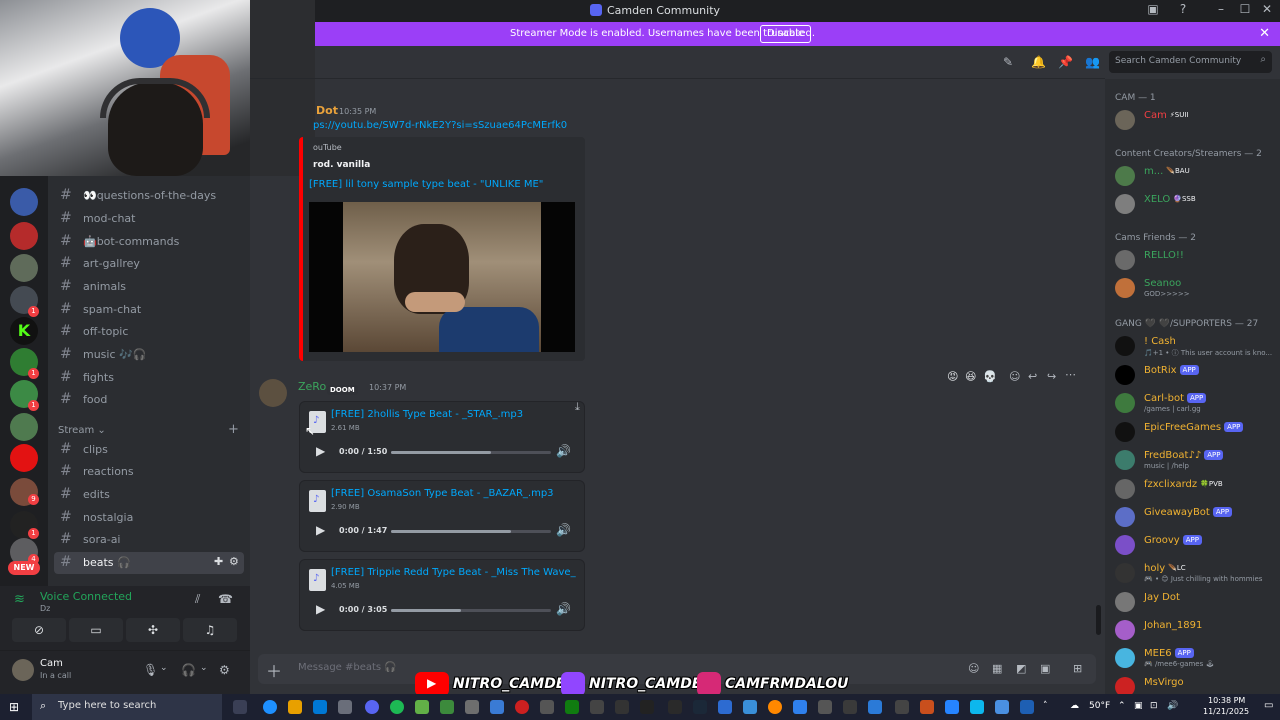 Image resolution: width=1280 pixels, height=720 pixels. What do you see at coordinates (149, 310) in the screenshot?
I see `channel-spam-chat: # spam-chat` at bounding box center [149, 310].